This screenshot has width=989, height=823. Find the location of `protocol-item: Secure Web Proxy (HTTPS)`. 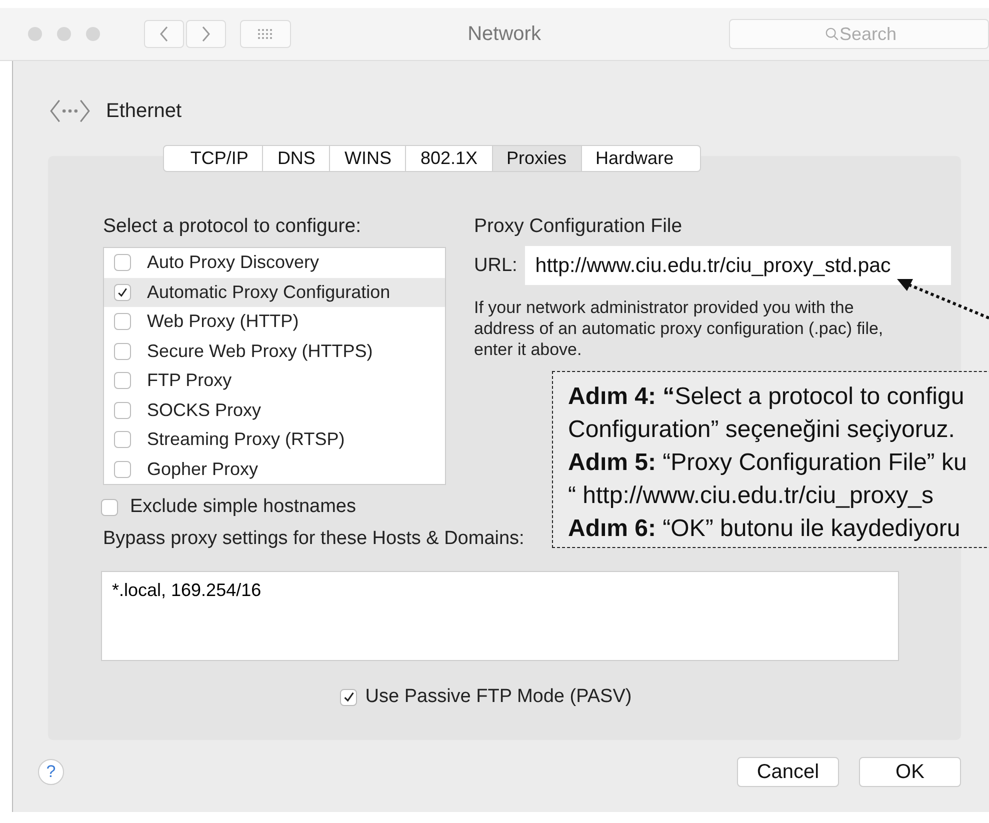

protocol-item: Secure Web Proxy (HTTPS) is located at coordinates (274, 351).